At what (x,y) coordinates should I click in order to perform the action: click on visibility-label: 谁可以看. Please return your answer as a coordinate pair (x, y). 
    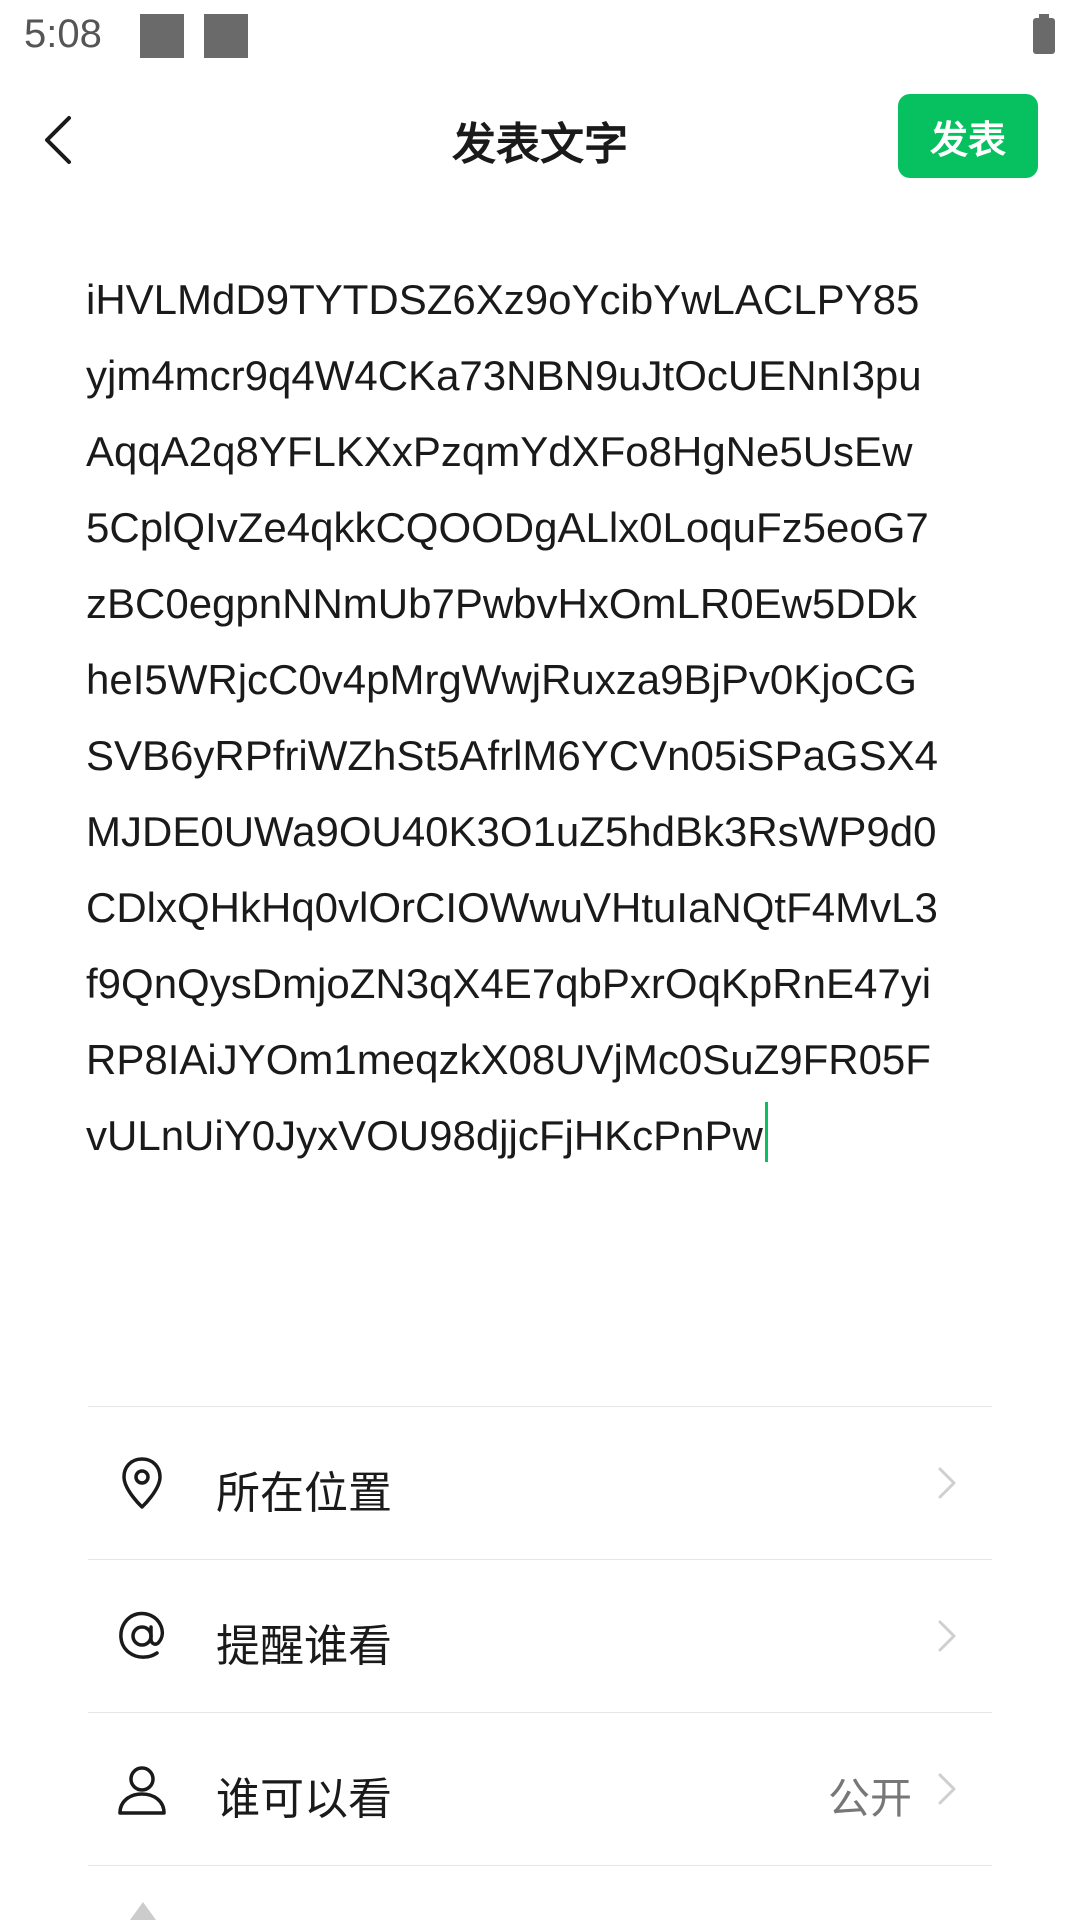
    Looking at the image, I should click on (304, 1799).